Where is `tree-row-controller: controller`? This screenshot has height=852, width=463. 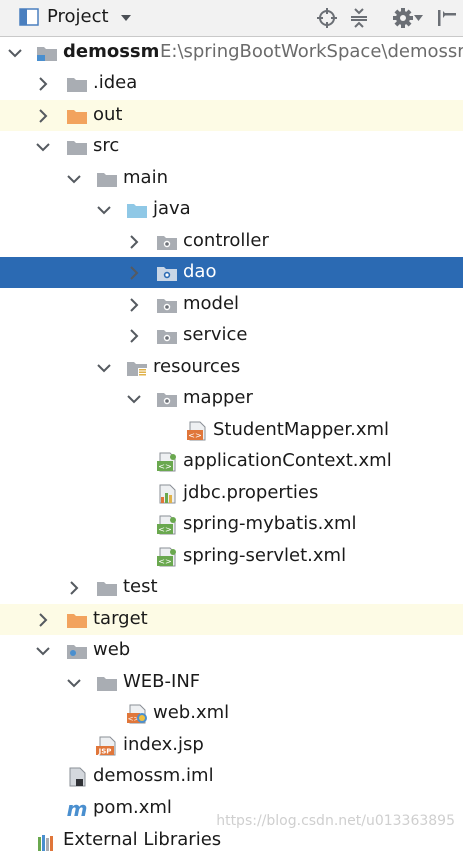
tree-row-controller: controller is located at coordinates (231, 241).